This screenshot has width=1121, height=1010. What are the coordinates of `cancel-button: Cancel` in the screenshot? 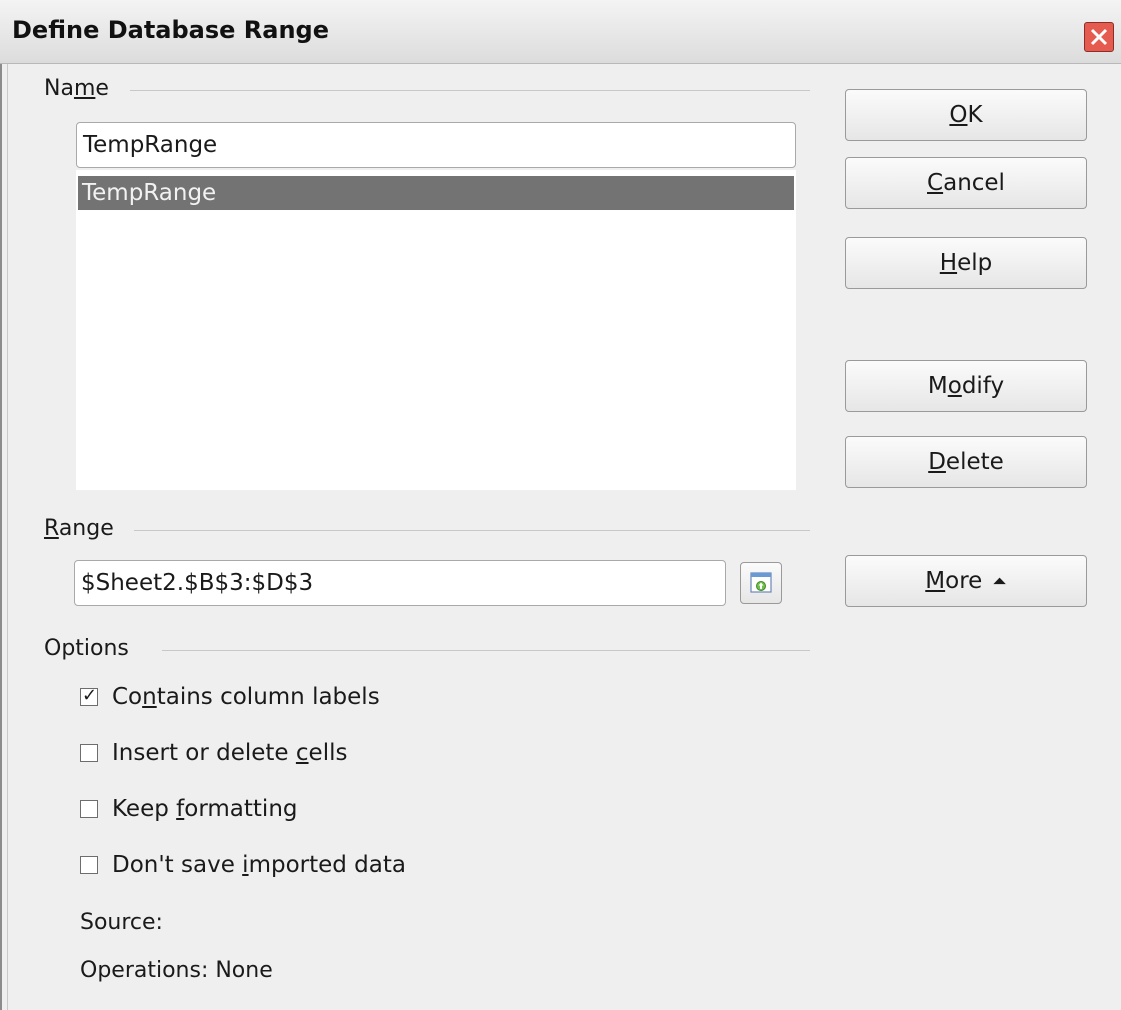 It's located at (966, 183).